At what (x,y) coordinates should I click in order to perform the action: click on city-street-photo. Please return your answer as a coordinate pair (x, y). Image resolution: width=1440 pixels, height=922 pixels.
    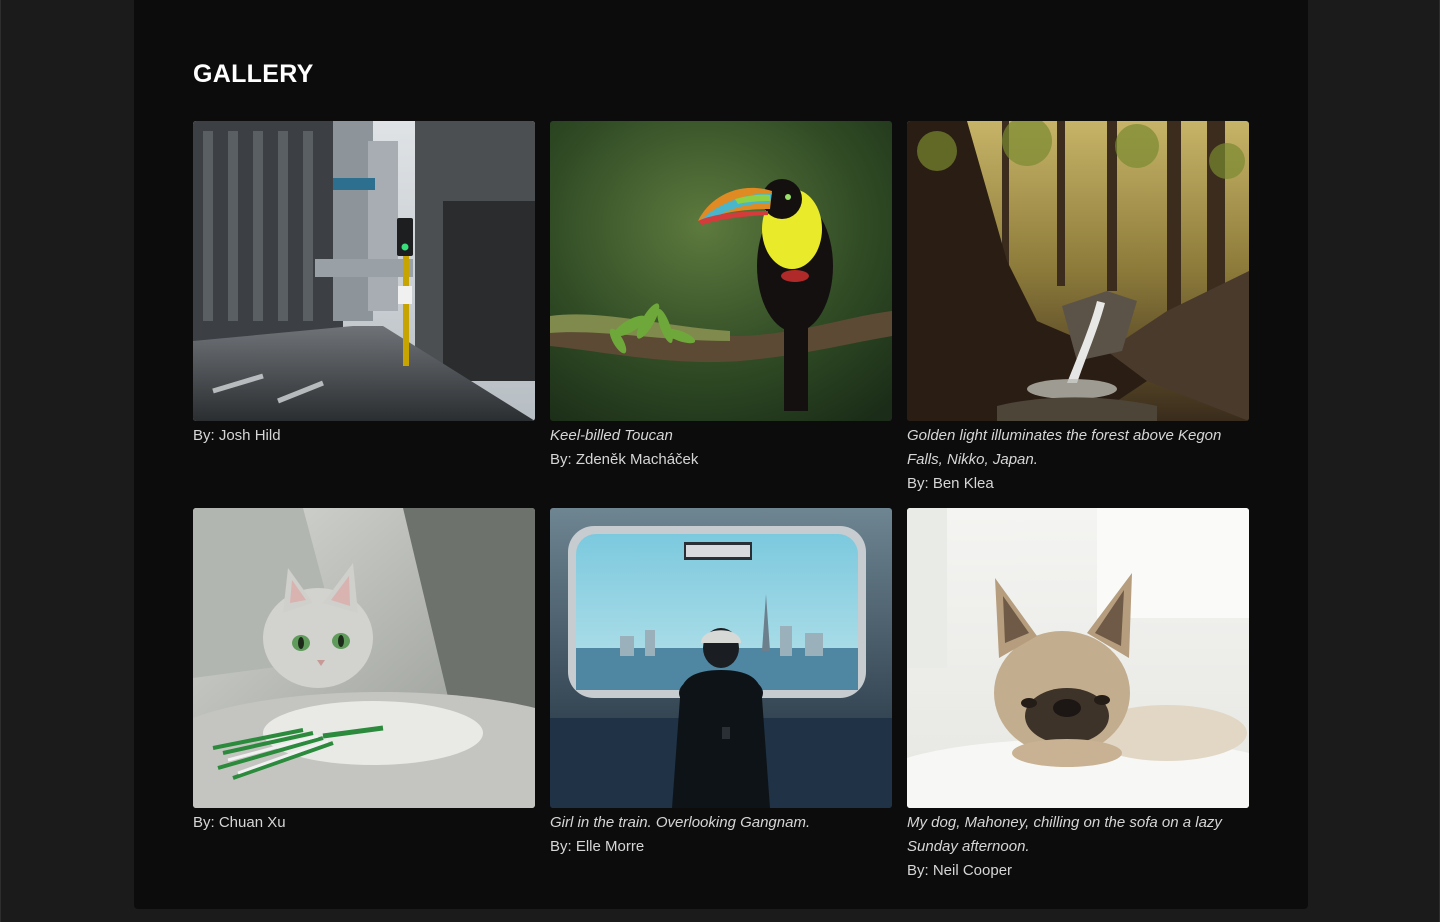
    Looking at the image, I should click on (364, 271).